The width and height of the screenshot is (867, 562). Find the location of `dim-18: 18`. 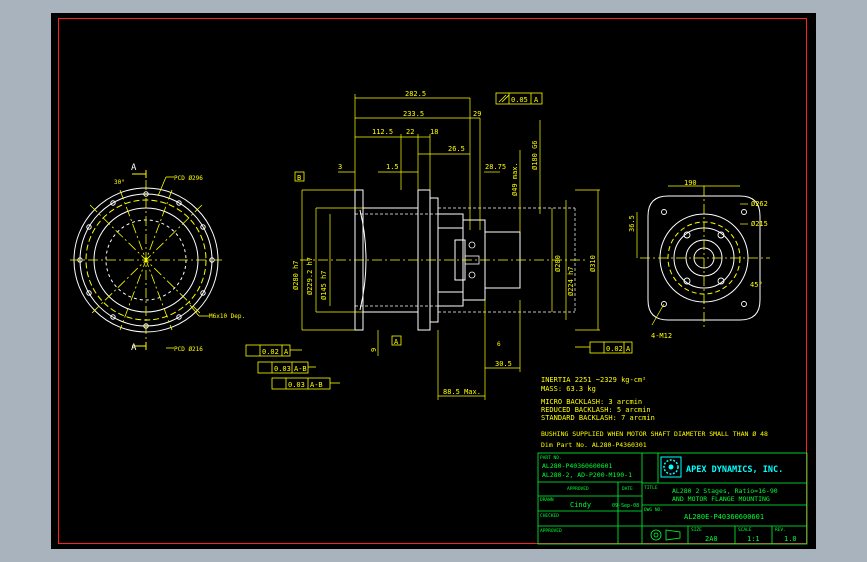

dim-18: 18 is located at coordinates (434, 132).